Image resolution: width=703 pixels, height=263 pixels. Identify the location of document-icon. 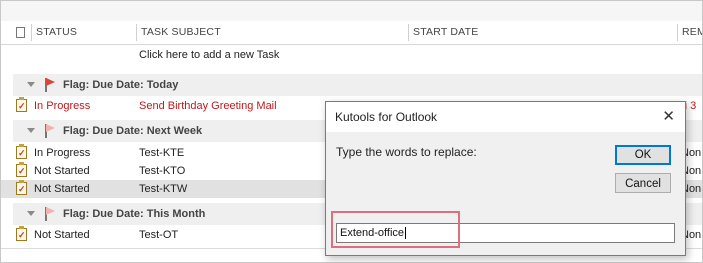
(20, 32).